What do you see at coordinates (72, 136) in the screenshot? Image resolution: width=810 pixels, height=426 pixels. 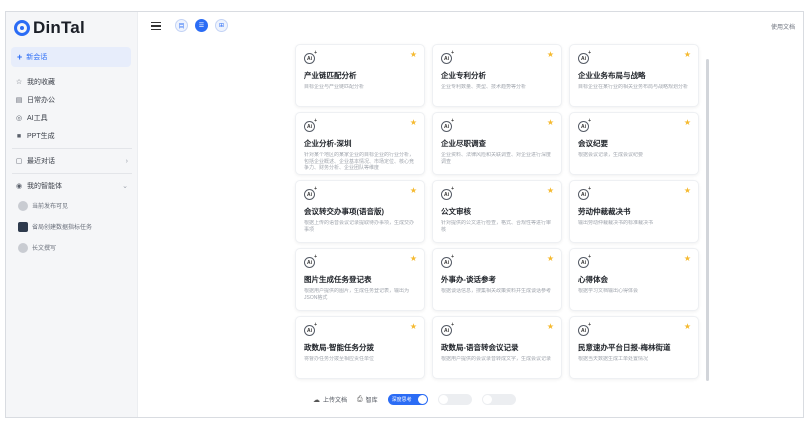 I see `sidebar-item-ppt: ■ PPT生成` at bounding box center [72, 136].